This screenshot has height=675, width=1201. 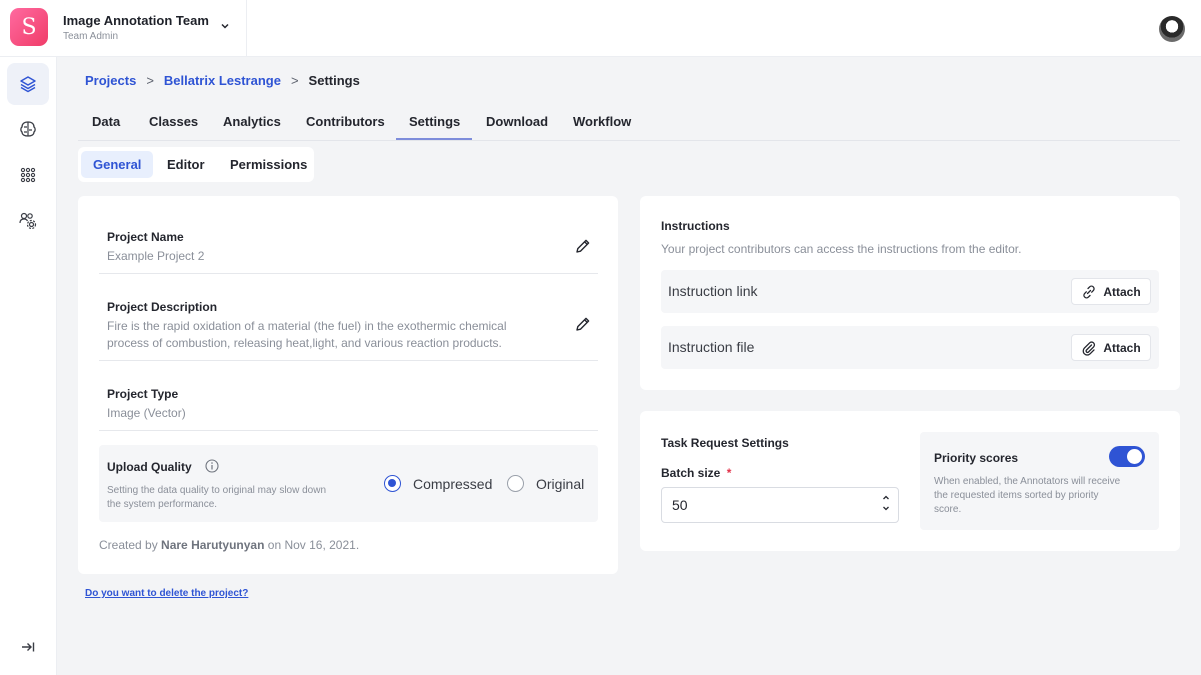 I want to click on project-name-label: Project Name, so click(x=145, y=237).